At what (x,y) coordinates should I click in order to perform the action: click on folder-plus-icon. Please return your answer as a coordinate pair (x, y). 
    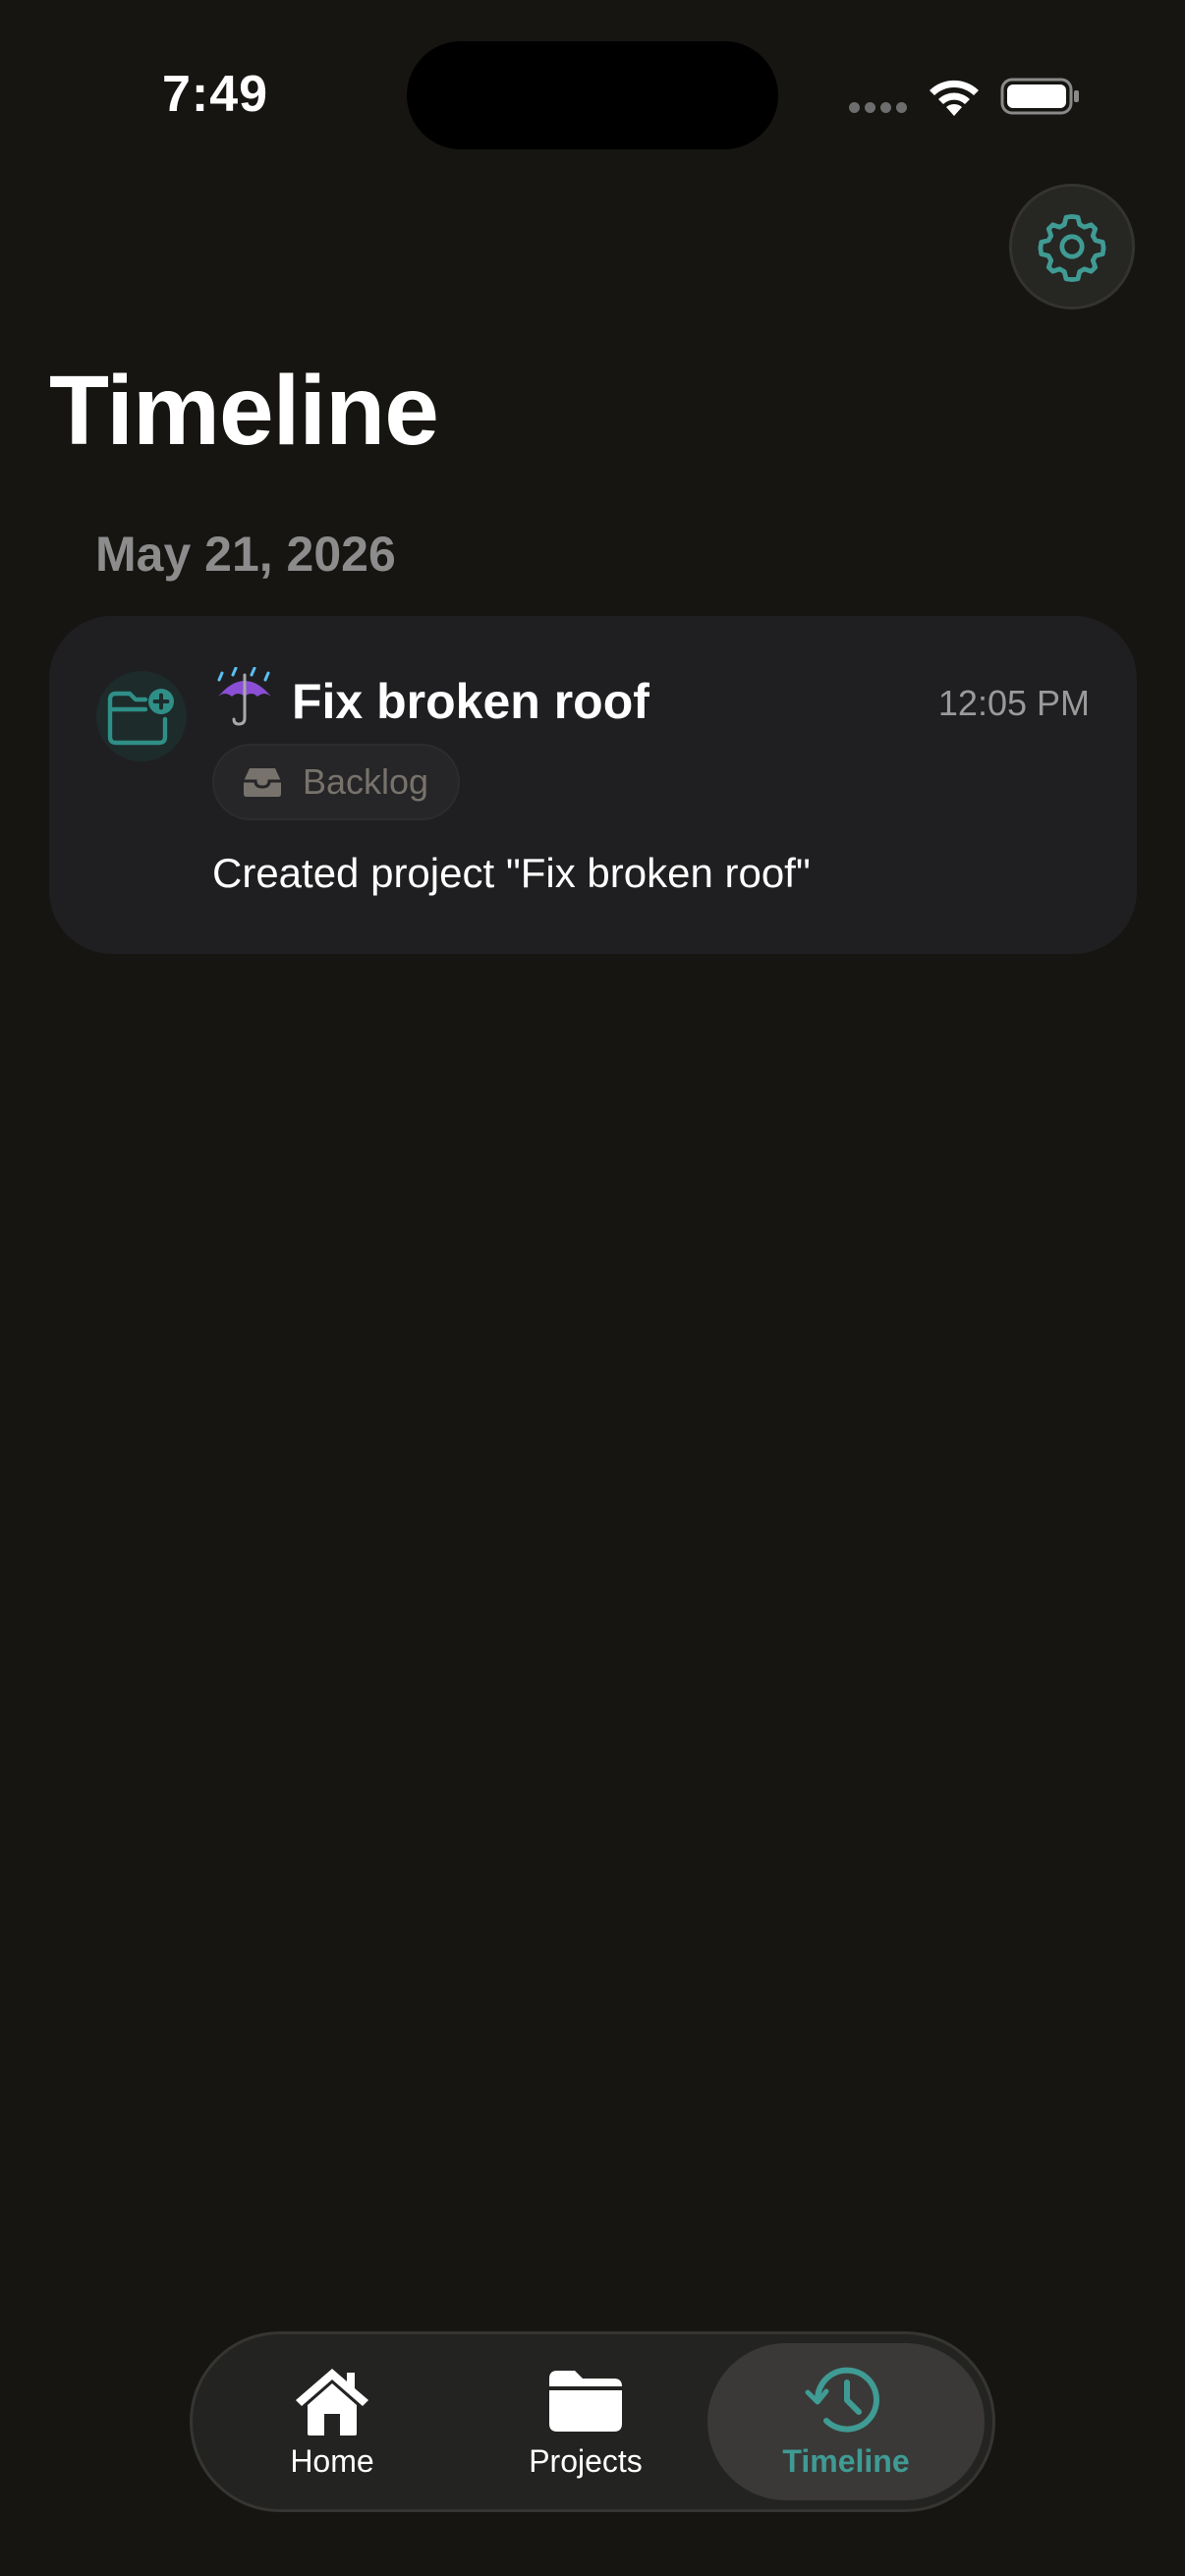
    Looking at the image, I should click on (140, 717).